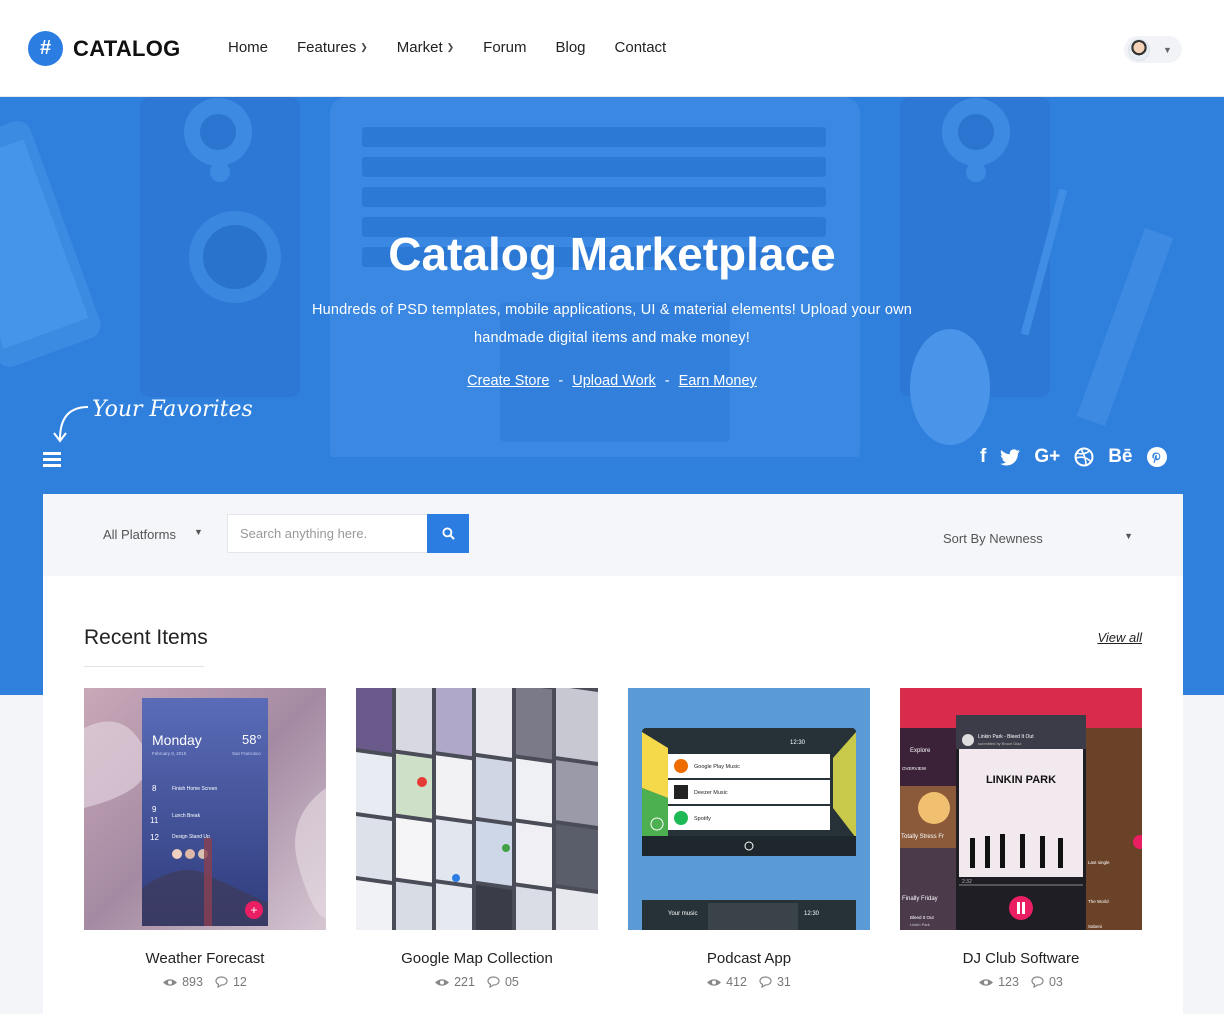  Describe the element at coordinates (1021, 982) in the screenshot. I see `item-stats: 123 03` at that location.